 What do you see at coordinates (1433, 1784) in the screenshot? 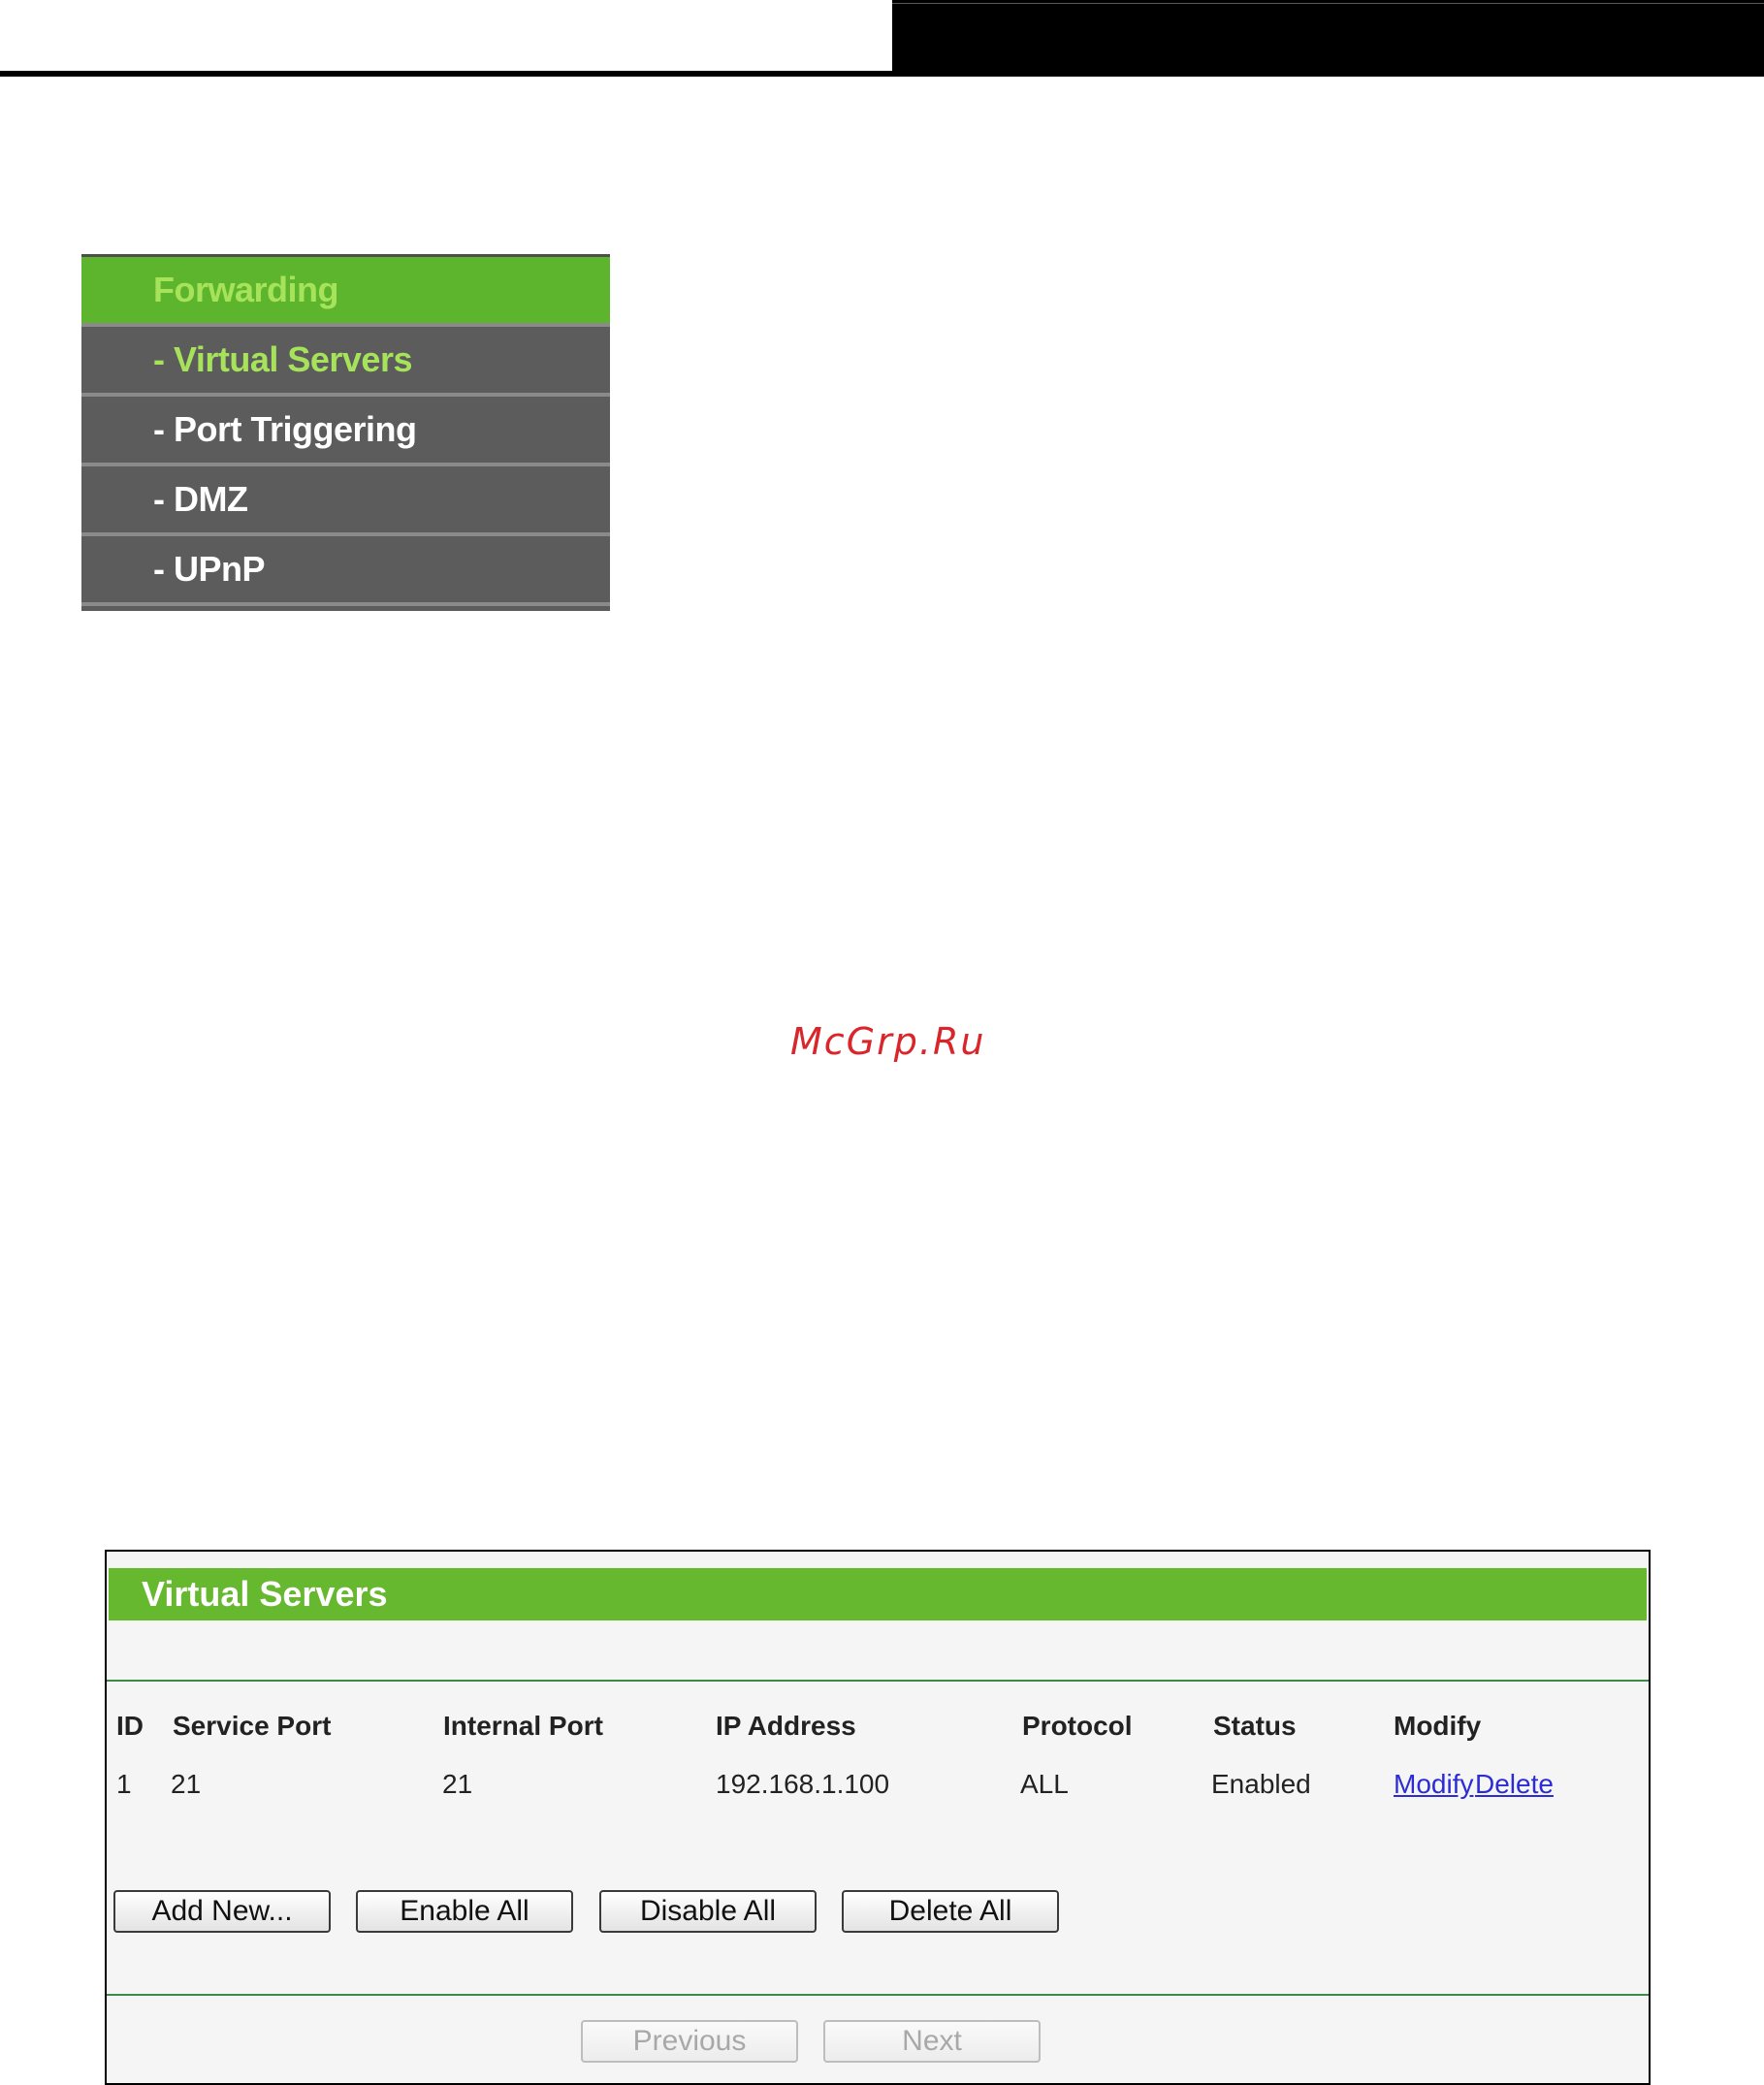
I see `modify-link: Modify` at bounding box center [1433, 1784].